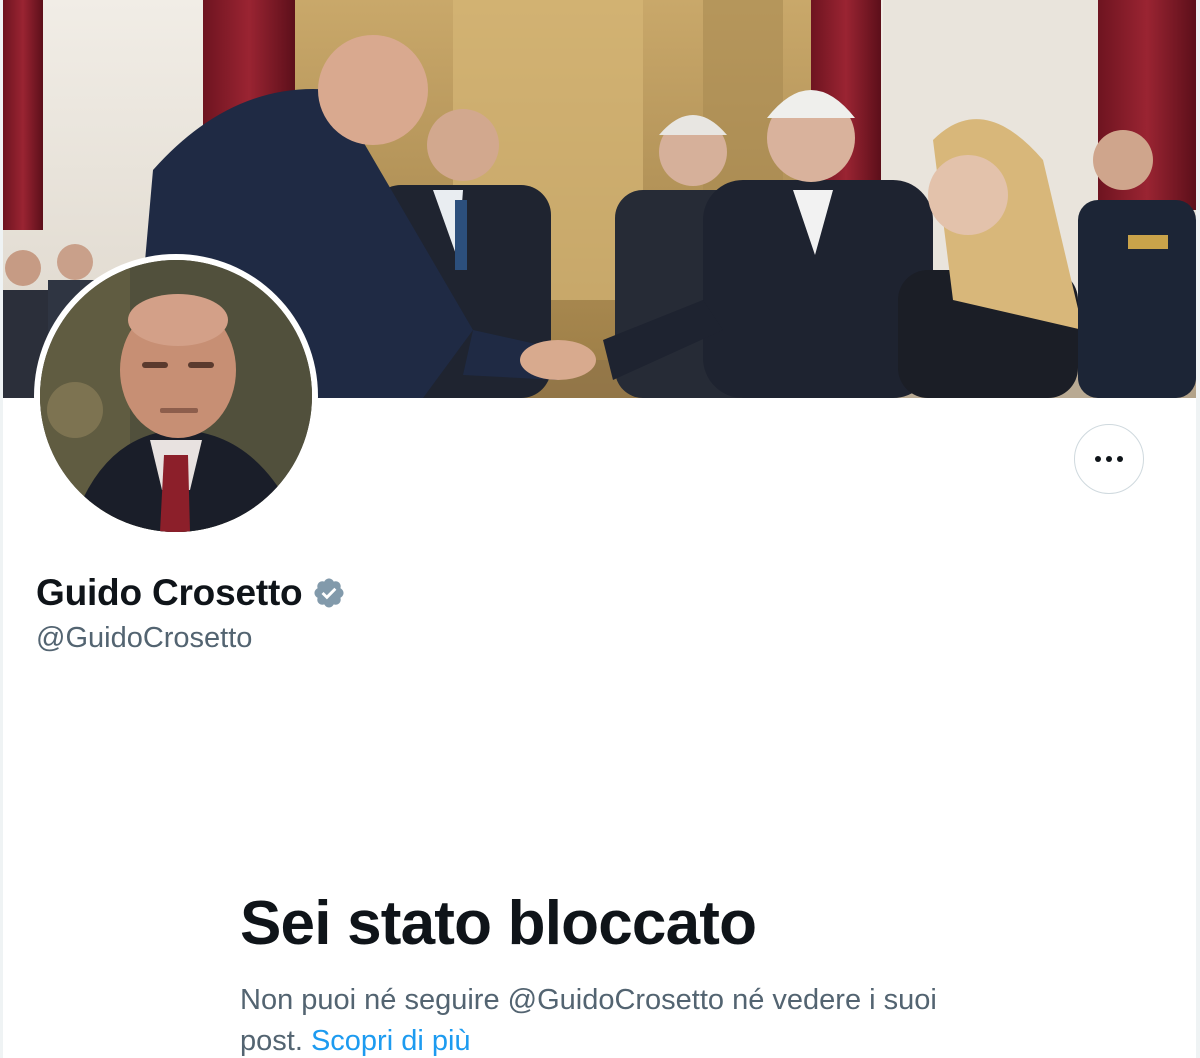  Describe the element at coordinates (498, 923) in the screenshot. I see `blocked-title: Sei stato bloccato` at that location.